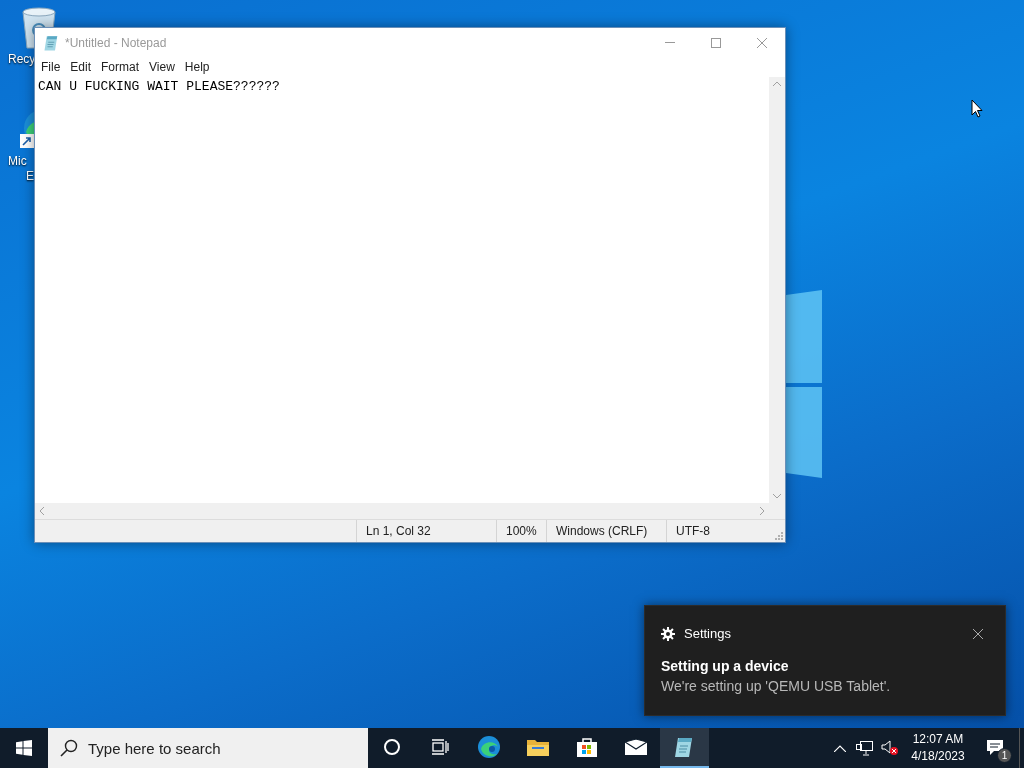 This screenshot has height=768, width=1024. Describe the element at coordinates (197, 67) in the screenshot. I see `menu-item: Help` at that location.